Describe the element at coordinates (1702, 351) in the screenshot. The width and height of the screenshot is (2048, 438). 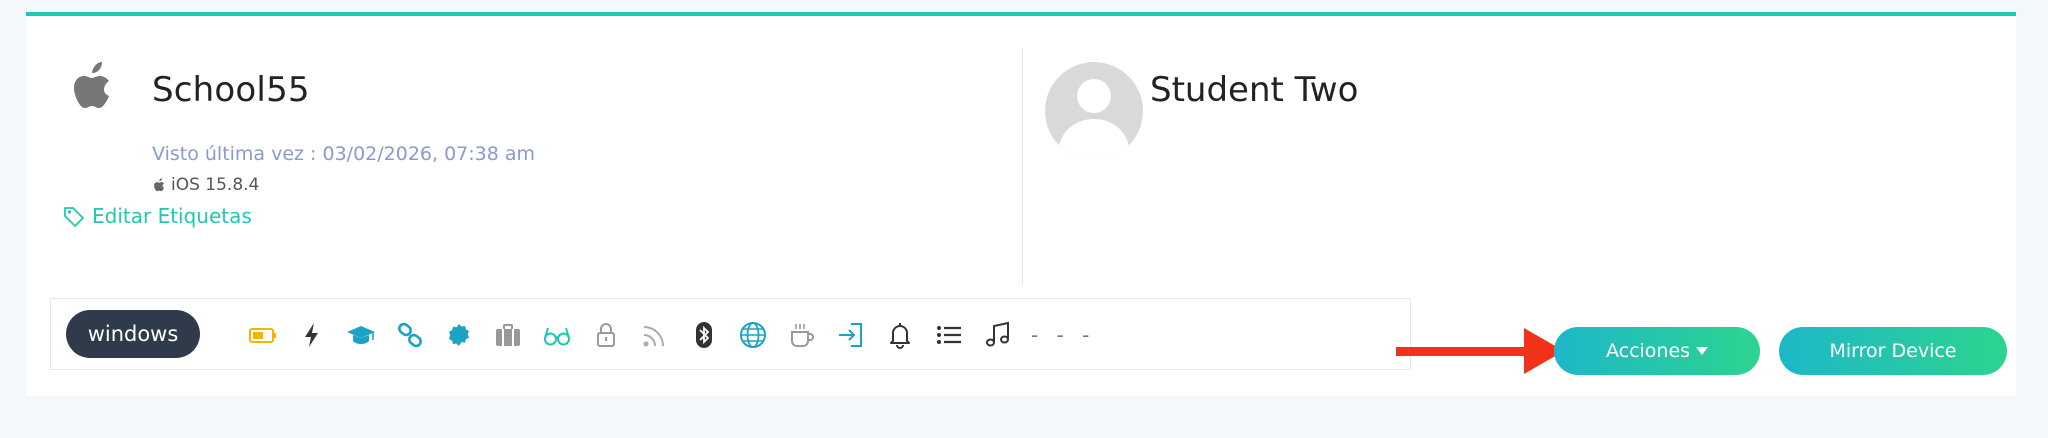
I see `caret-down-icon` at that location.